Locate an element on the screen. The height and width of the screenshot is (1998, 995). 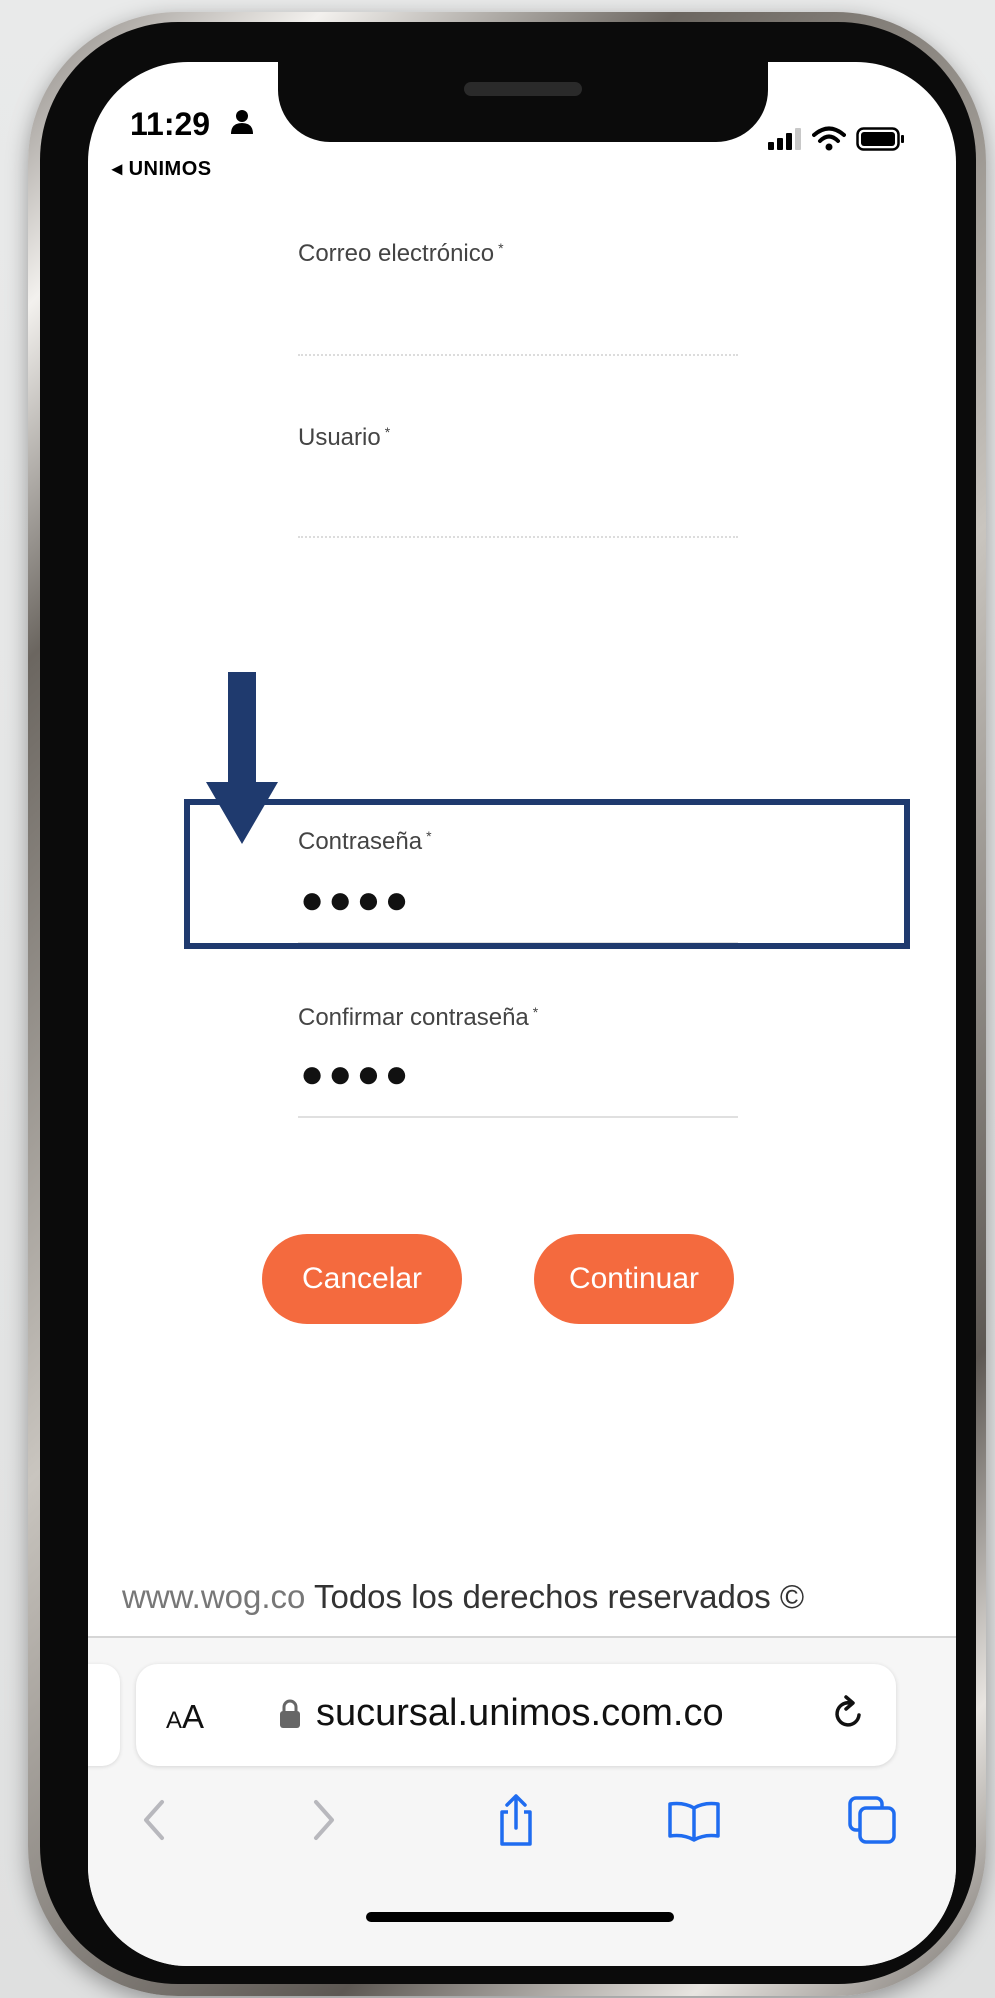
cellular-signal-icon is located at coordinates (784, 139).